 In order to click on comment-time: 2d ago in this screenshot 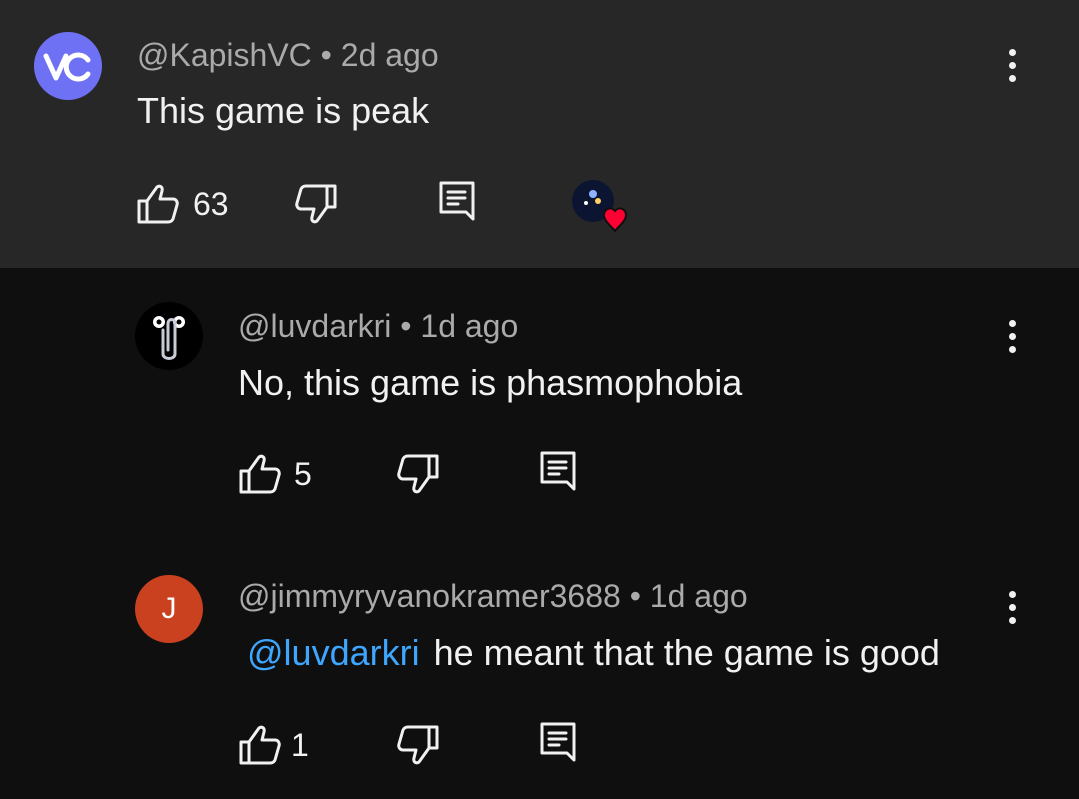, I will do `click(389, 55)`.